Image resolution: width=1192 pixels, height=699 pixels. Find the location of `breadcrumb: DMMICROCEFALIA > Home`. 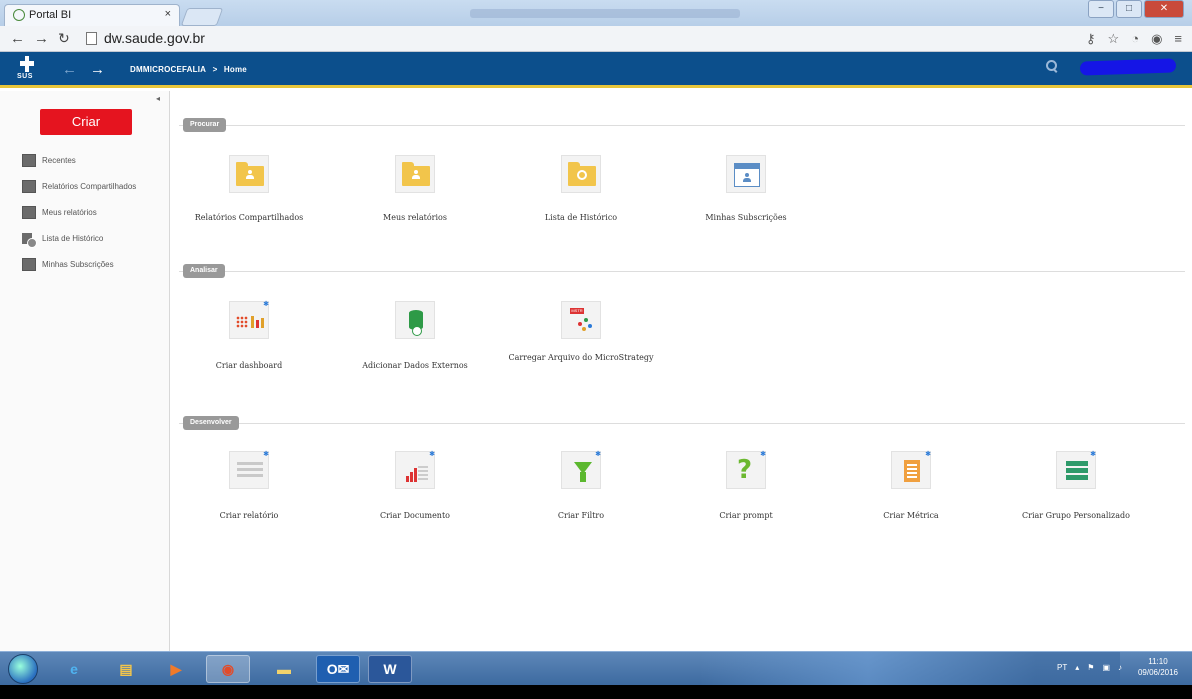

breadcrumb: DMMICROCEFALIA > Home is located at coordinates (190, 69).